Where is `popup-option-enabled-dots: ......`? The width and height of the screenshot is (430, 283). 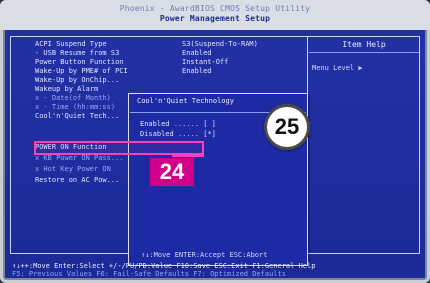
popup-option-enabled-dots: ...... is located at coordinates (186, 124).